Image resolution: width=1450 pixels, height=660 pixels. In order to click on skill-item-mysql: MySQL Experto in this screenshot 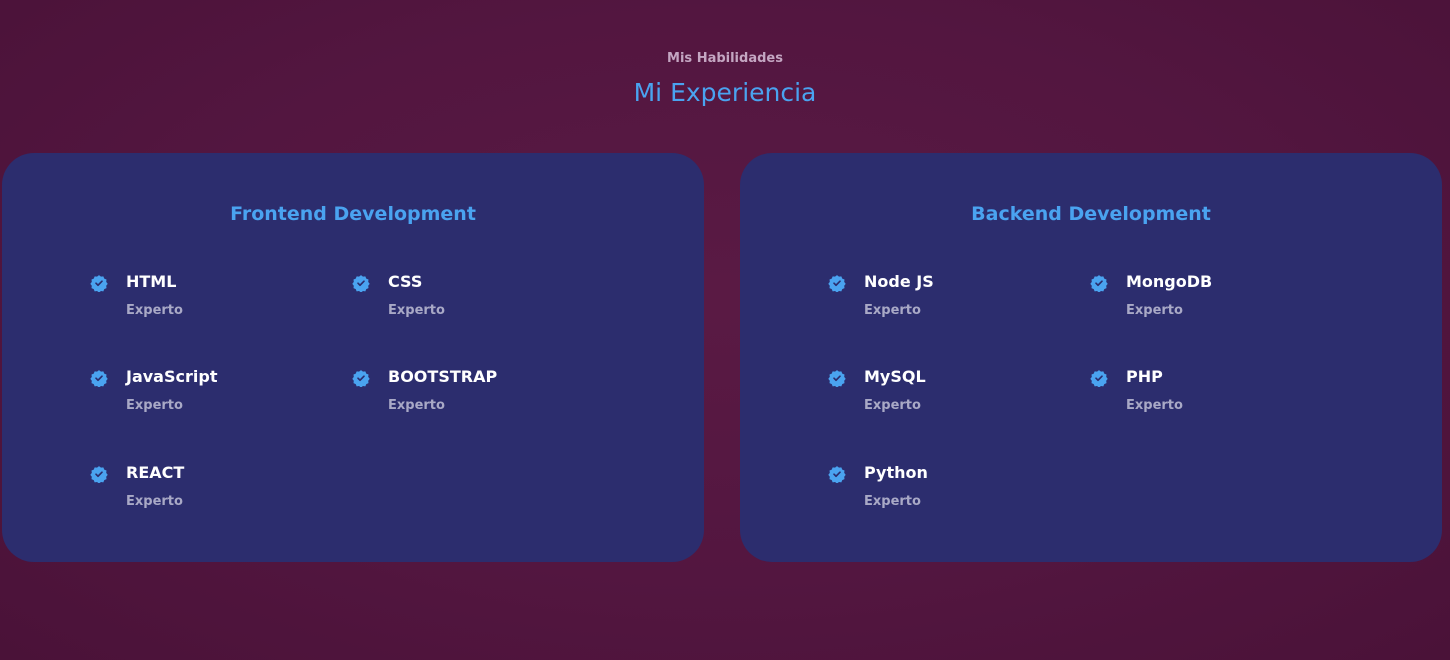, I will do `click(938, 397)`.